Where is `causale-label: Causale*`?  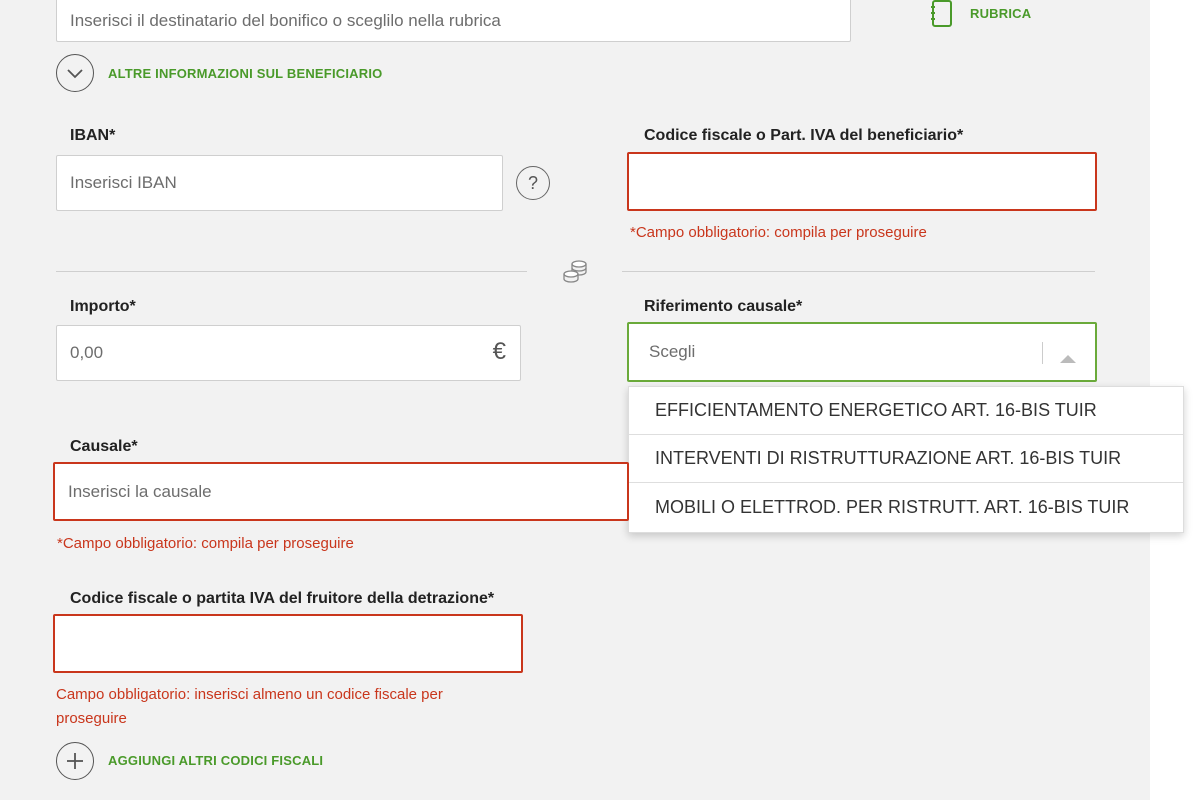
causale-label: Causale* is located at coordinates (104, 446).